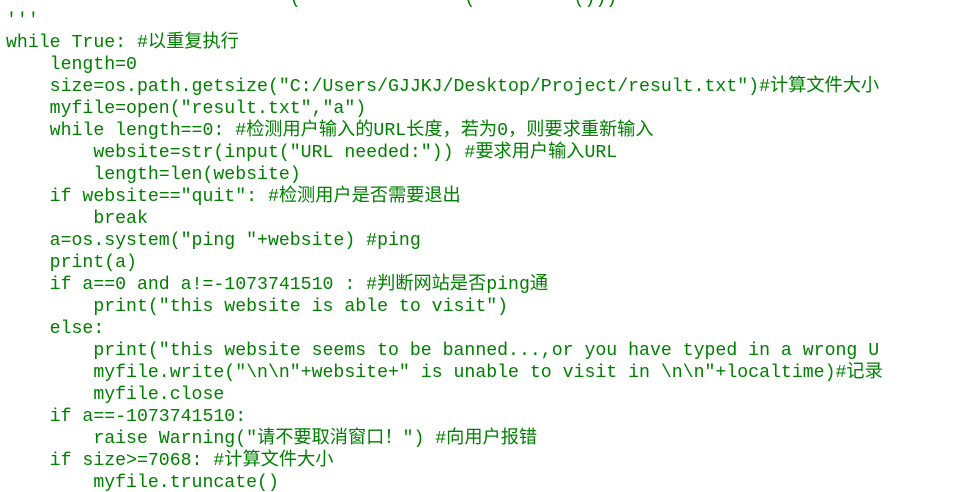  I want to click on code-line: raise Warning("请不要取消窗口！") #向用户报错, so click(444, 439).